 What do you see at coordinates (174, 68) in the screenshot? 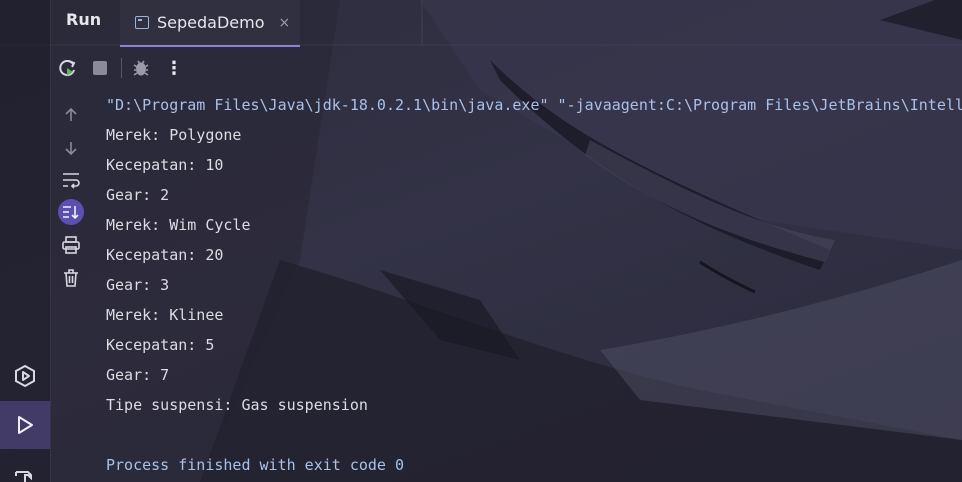
I see `more-options-button: ⋮` at bounding box center [174, 68].